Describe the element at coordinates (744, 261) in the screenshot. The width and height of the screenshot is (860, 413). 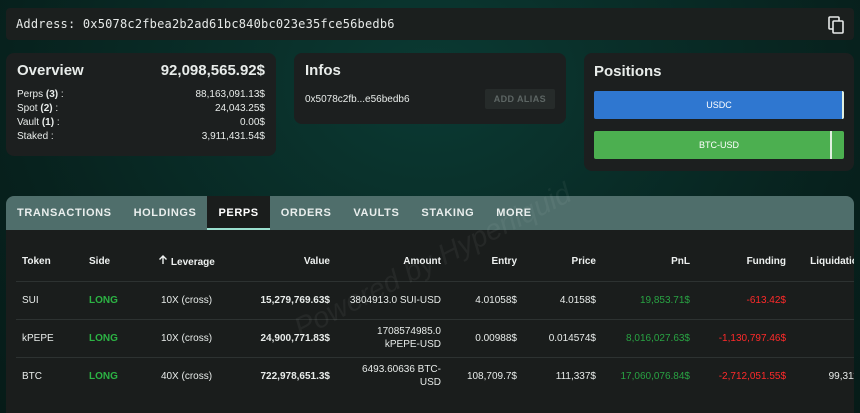
I see `column-header-funding: Funding` at that location.